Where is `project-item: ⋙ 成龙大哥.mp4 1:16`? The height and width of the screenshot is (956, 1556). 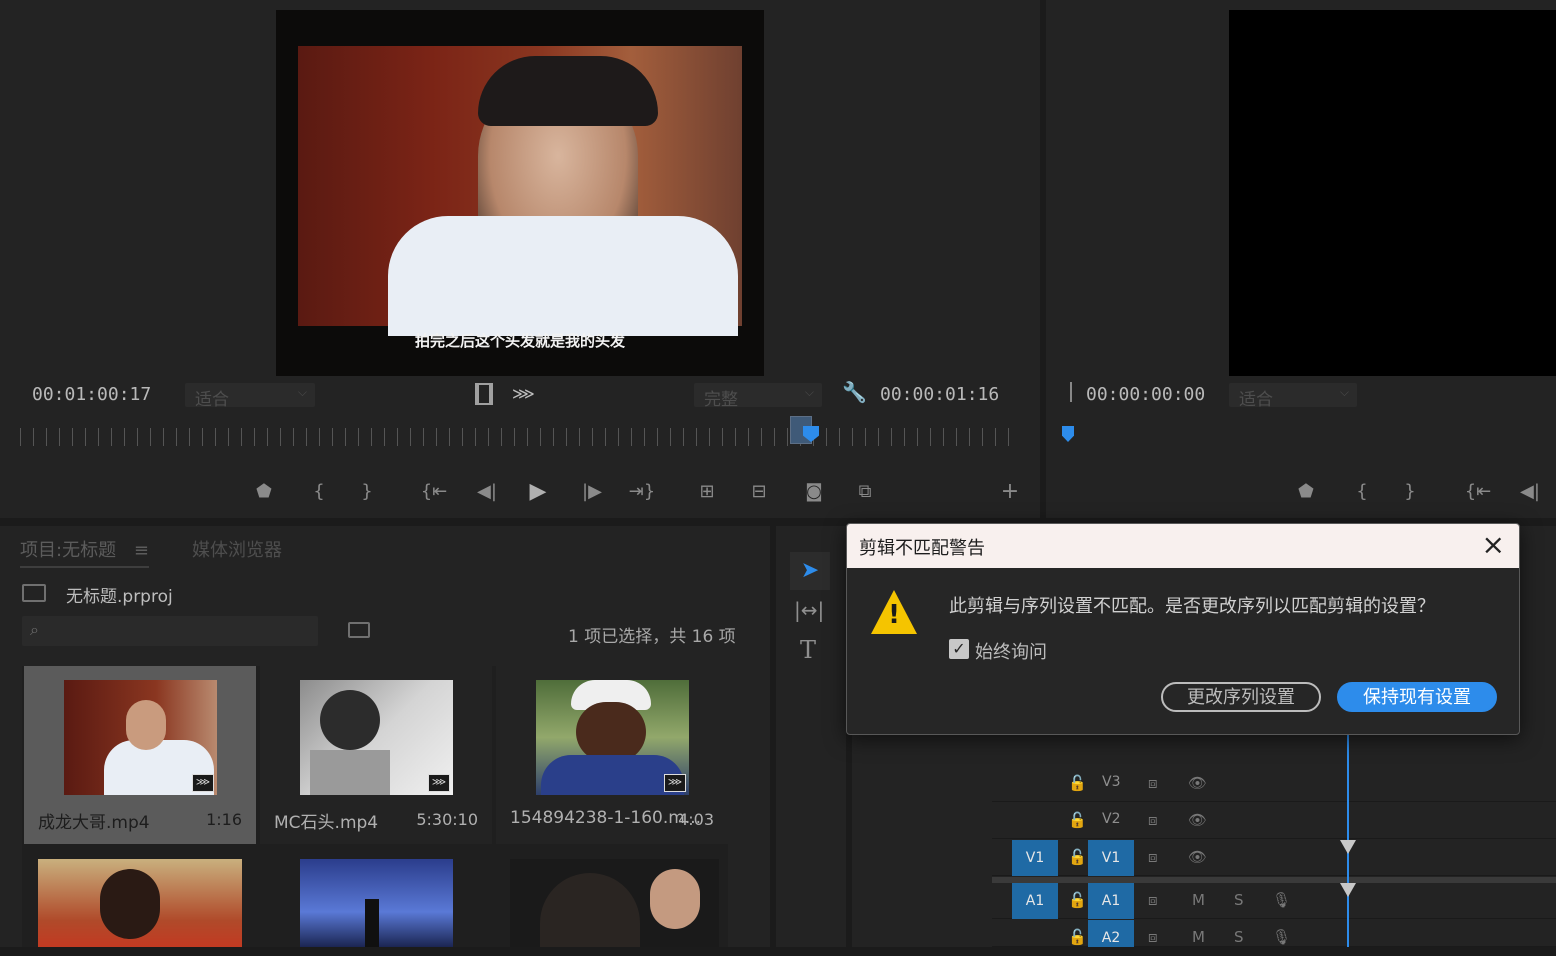 project-item: ⋙ 成龙大哥.mp4 1:16 is located at coordinates (140, 755).